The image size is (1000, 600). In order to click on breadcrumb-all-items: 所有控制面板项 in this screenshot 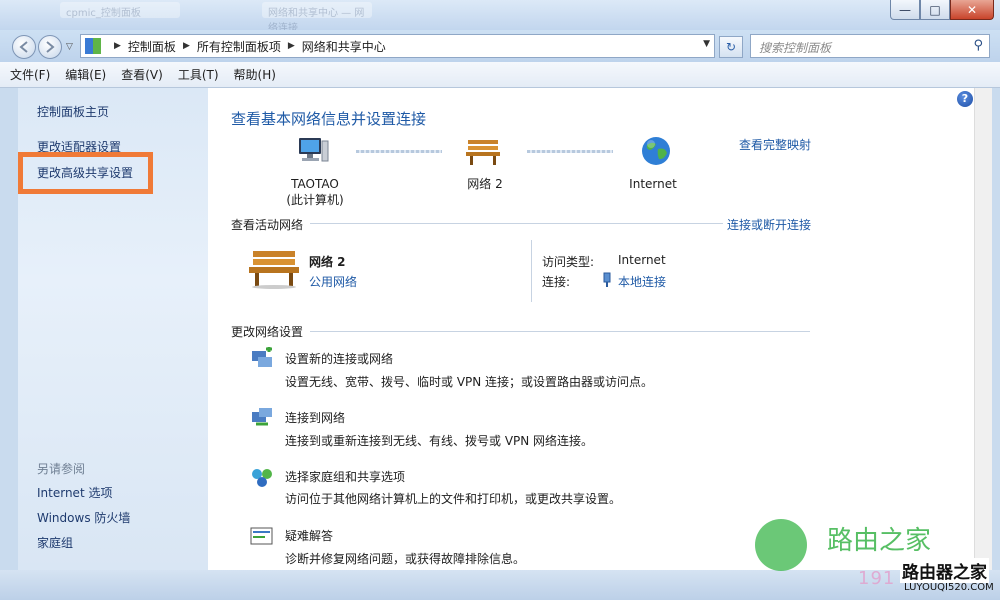, I will do `click(239, 46)`.